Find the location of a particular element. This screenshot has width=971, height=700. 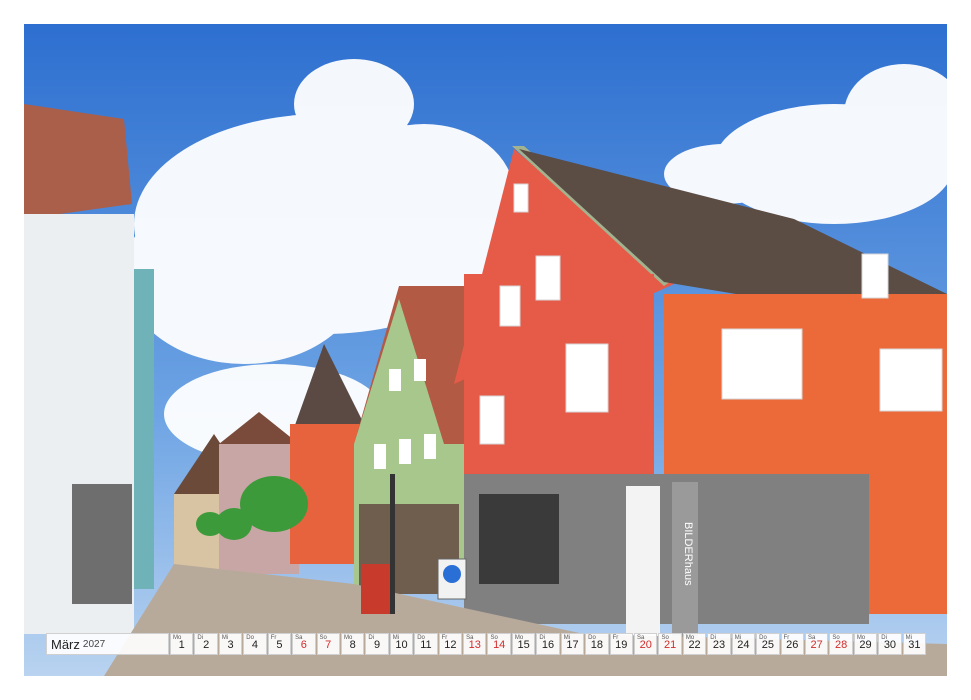

day-cell: So 21 is located at coordinates (670, 644).